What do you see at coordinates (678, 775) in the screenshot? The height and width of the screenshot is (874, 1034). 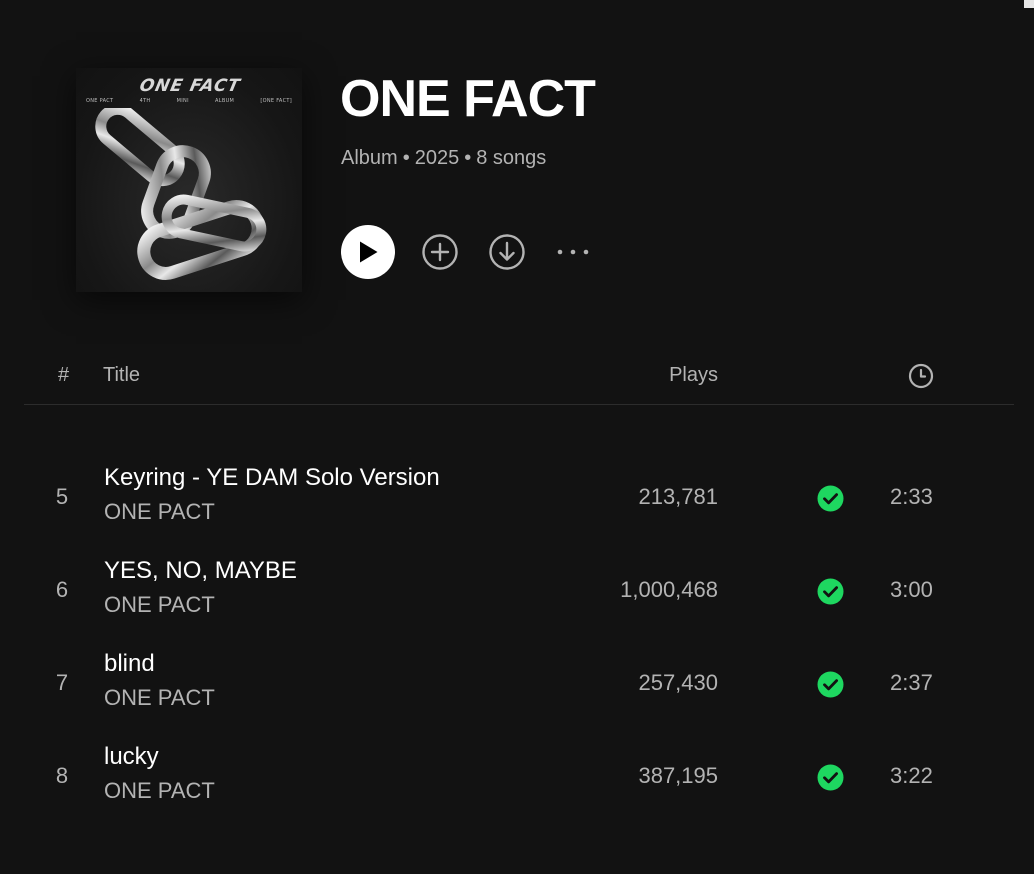 I see `track-plays: 387,195` at bounding box center [678, 775].